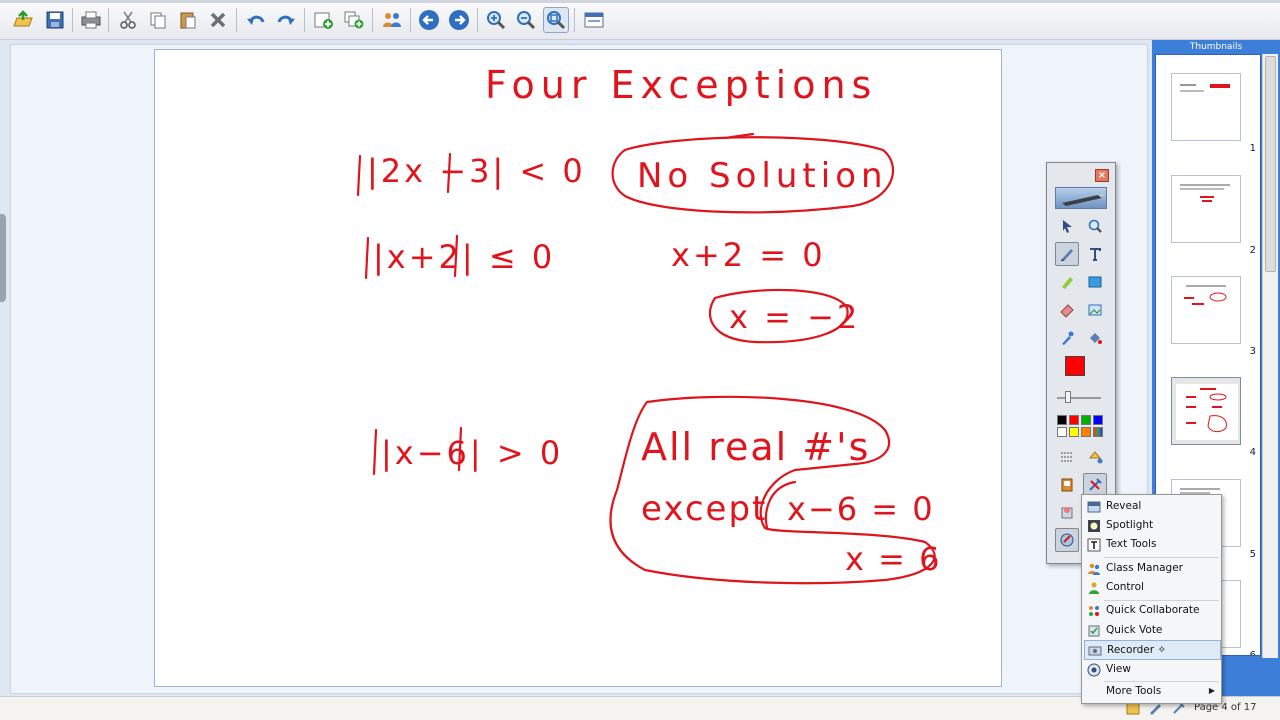 Image resolution: width=1280 pixels, height=720 pixels. I want to click on color-swatch-white, so click(1062, 432).